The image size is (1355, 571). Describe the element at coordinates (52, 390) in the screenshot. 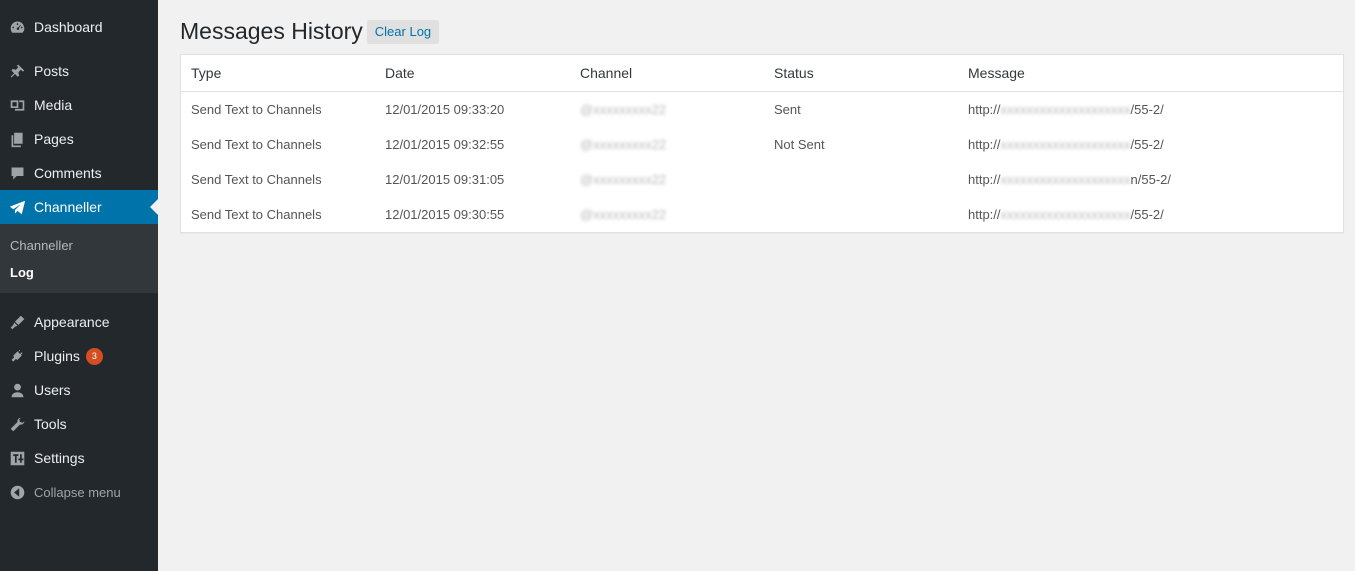

I see `menu-label: Users` at that location.